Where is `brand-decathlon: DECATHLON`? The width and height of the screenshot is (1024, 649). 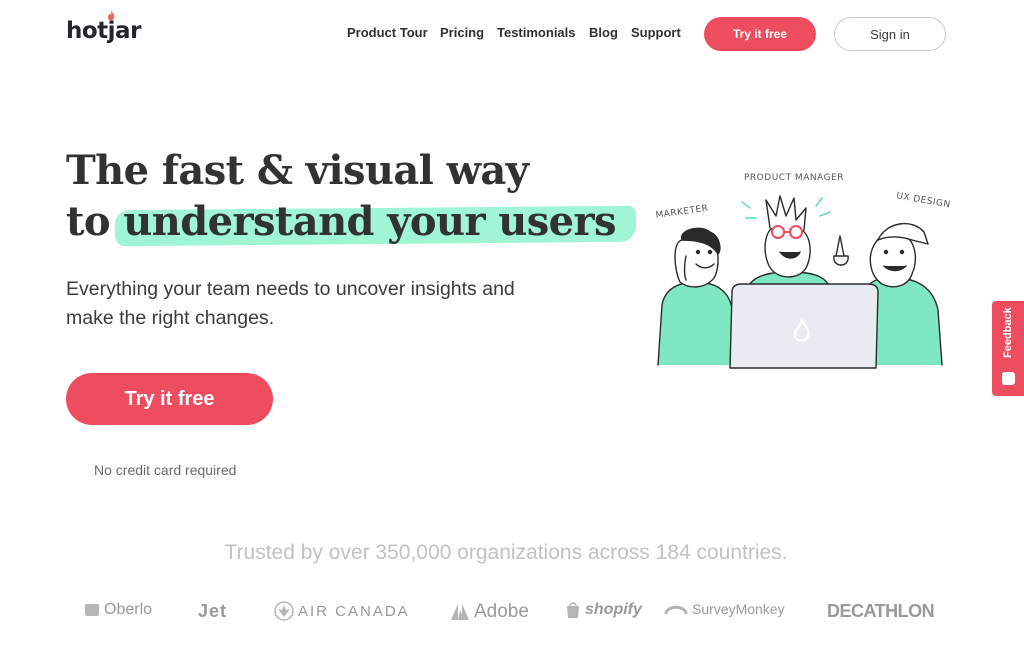
brand-decathlon: DECATHLON is located at coordinates (881, 611).